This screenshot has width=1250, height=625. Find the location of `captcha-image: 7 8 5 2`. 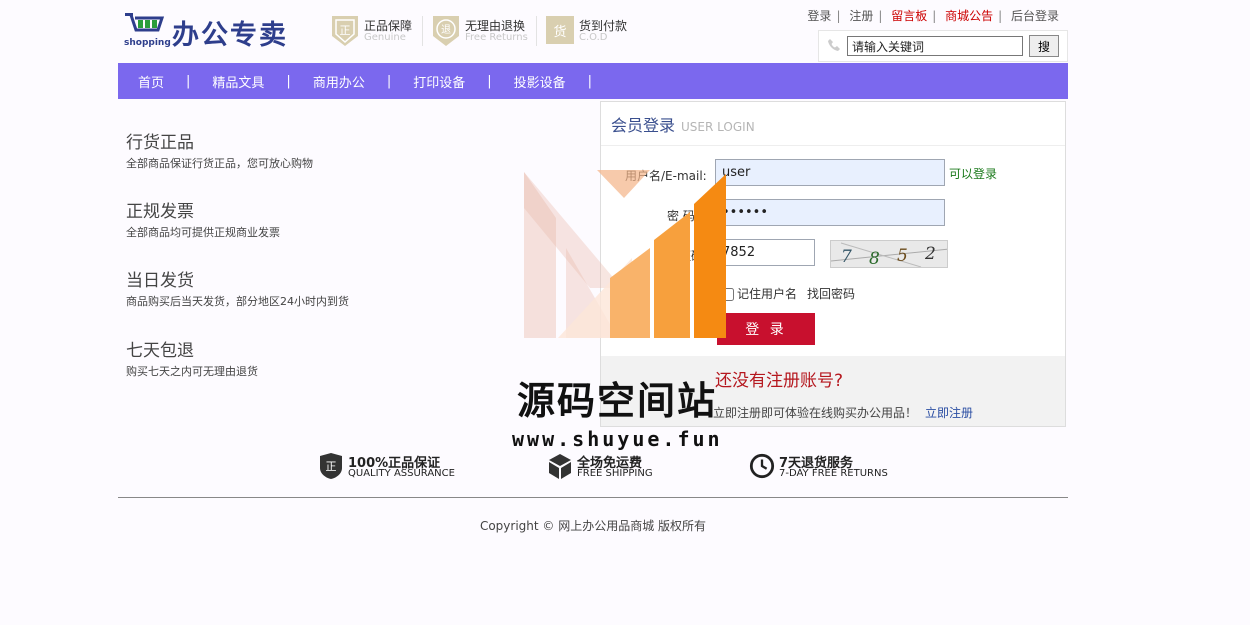

captcha-image: 7 8 5 2 is located at coordinates (889, 254).